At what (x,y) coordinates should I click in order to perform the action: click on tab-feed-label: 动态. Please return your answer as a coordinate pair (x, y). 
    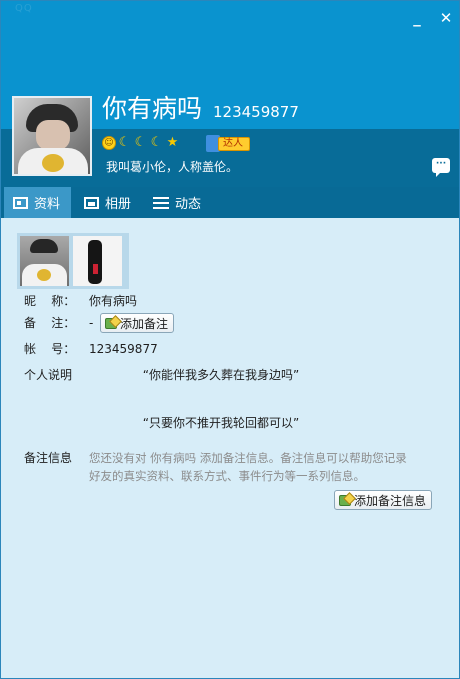
    Looking at the image, I should click on (188, 204).